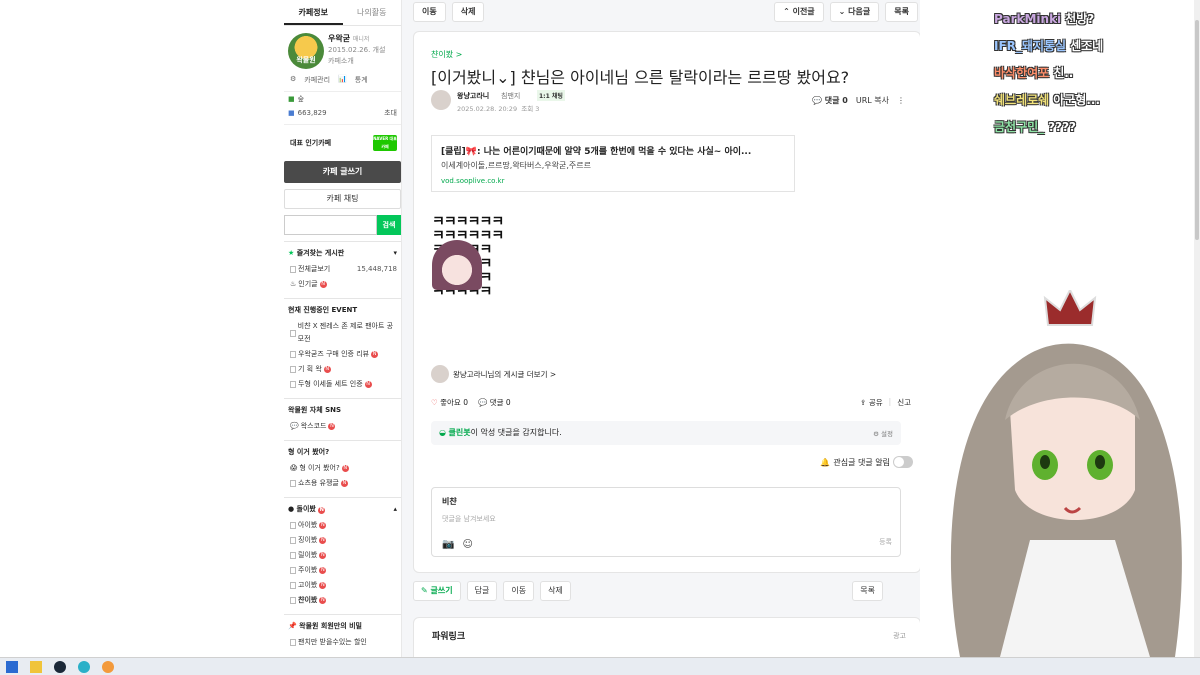 Image resolution: width=1200 pixels, height=675 pixels. What do you see at coordinates (308, 525) in the screenshot?
I see `doli-label: 아이봤` at bounding box center [308, 525].